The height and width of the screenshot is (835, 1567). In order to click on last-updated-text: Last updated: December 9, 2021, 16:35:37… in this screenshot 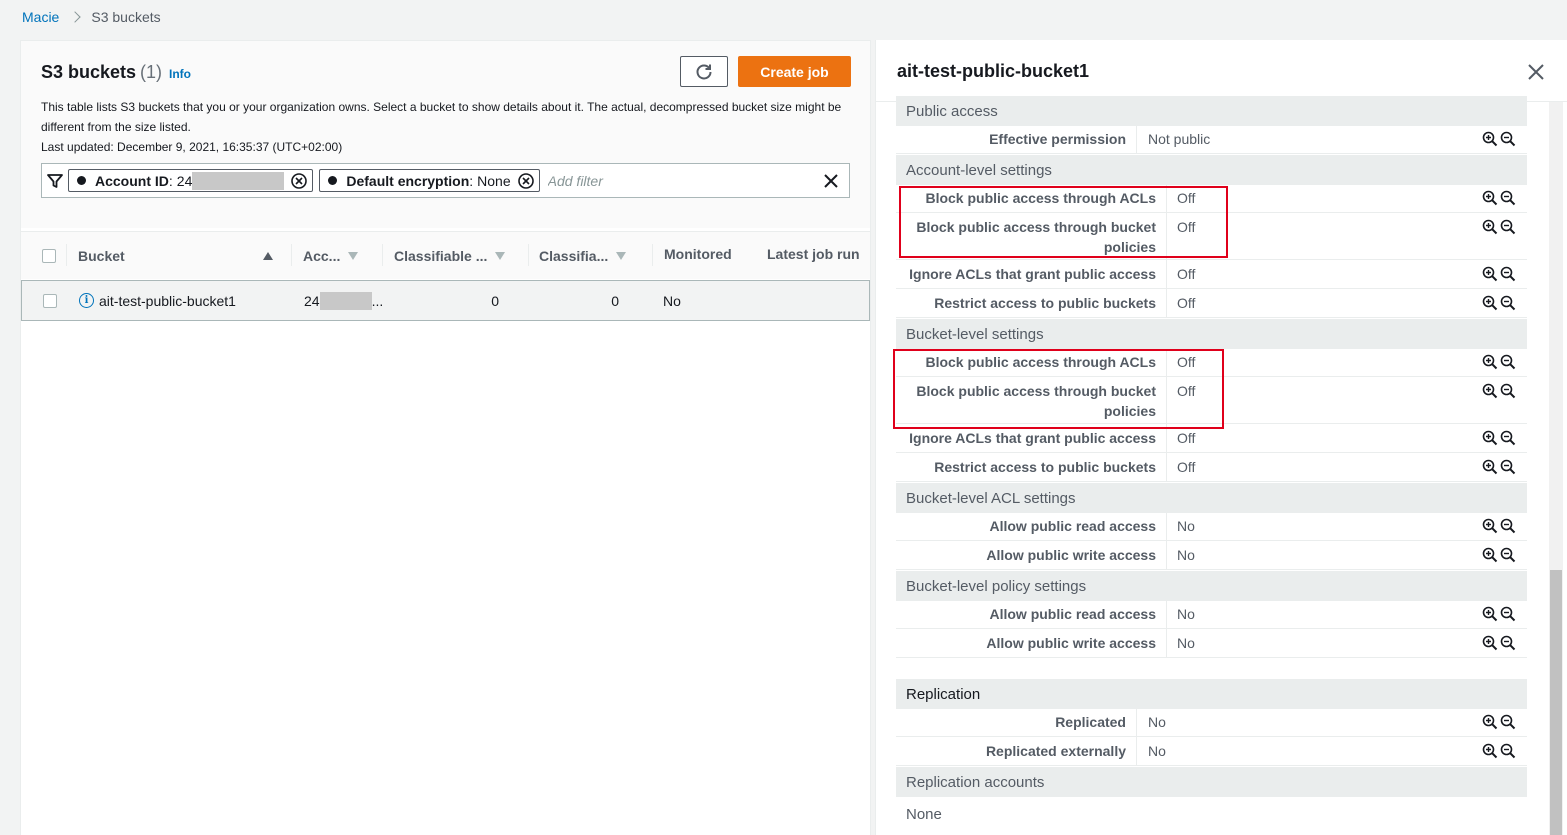, I will do `click(192, 147)`.